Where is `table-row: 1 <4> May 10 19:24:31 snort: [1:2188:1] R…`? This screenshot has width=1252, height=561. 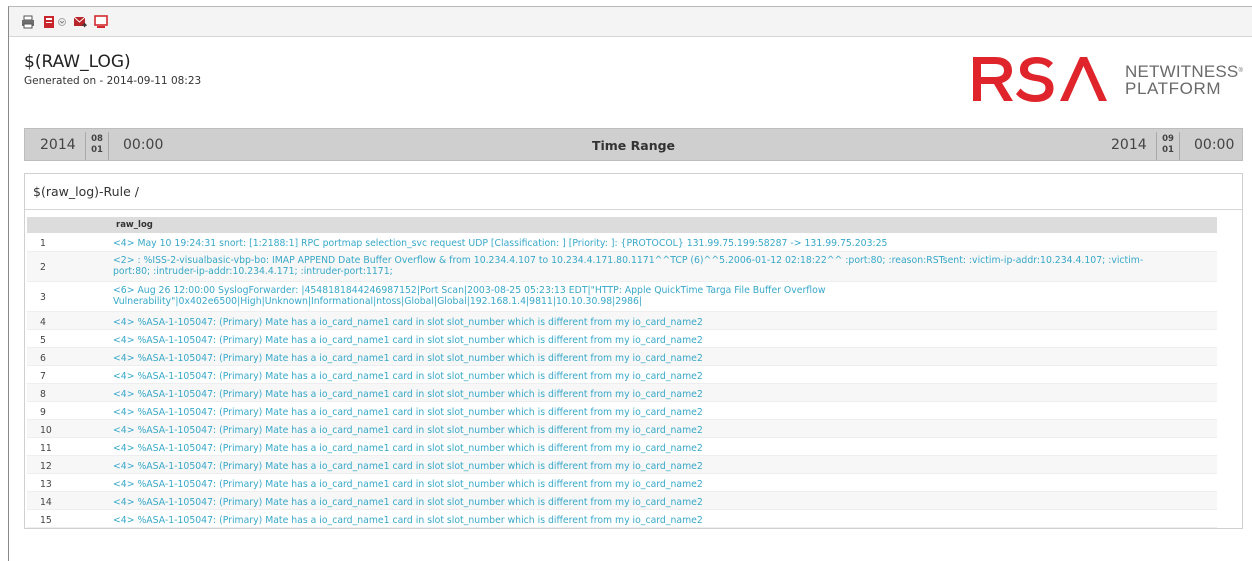
table-row: 1 <4> May 10 19:24:31 snort: [1:2188:1] R… is located at coordinates (622, 242).